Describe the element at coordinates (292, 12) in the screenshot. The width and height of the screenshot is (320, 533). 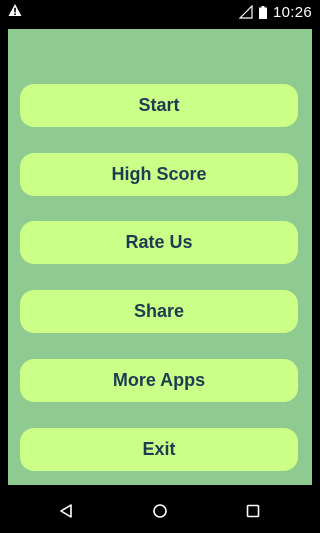
I see `status-clock: 10:26` at that location.